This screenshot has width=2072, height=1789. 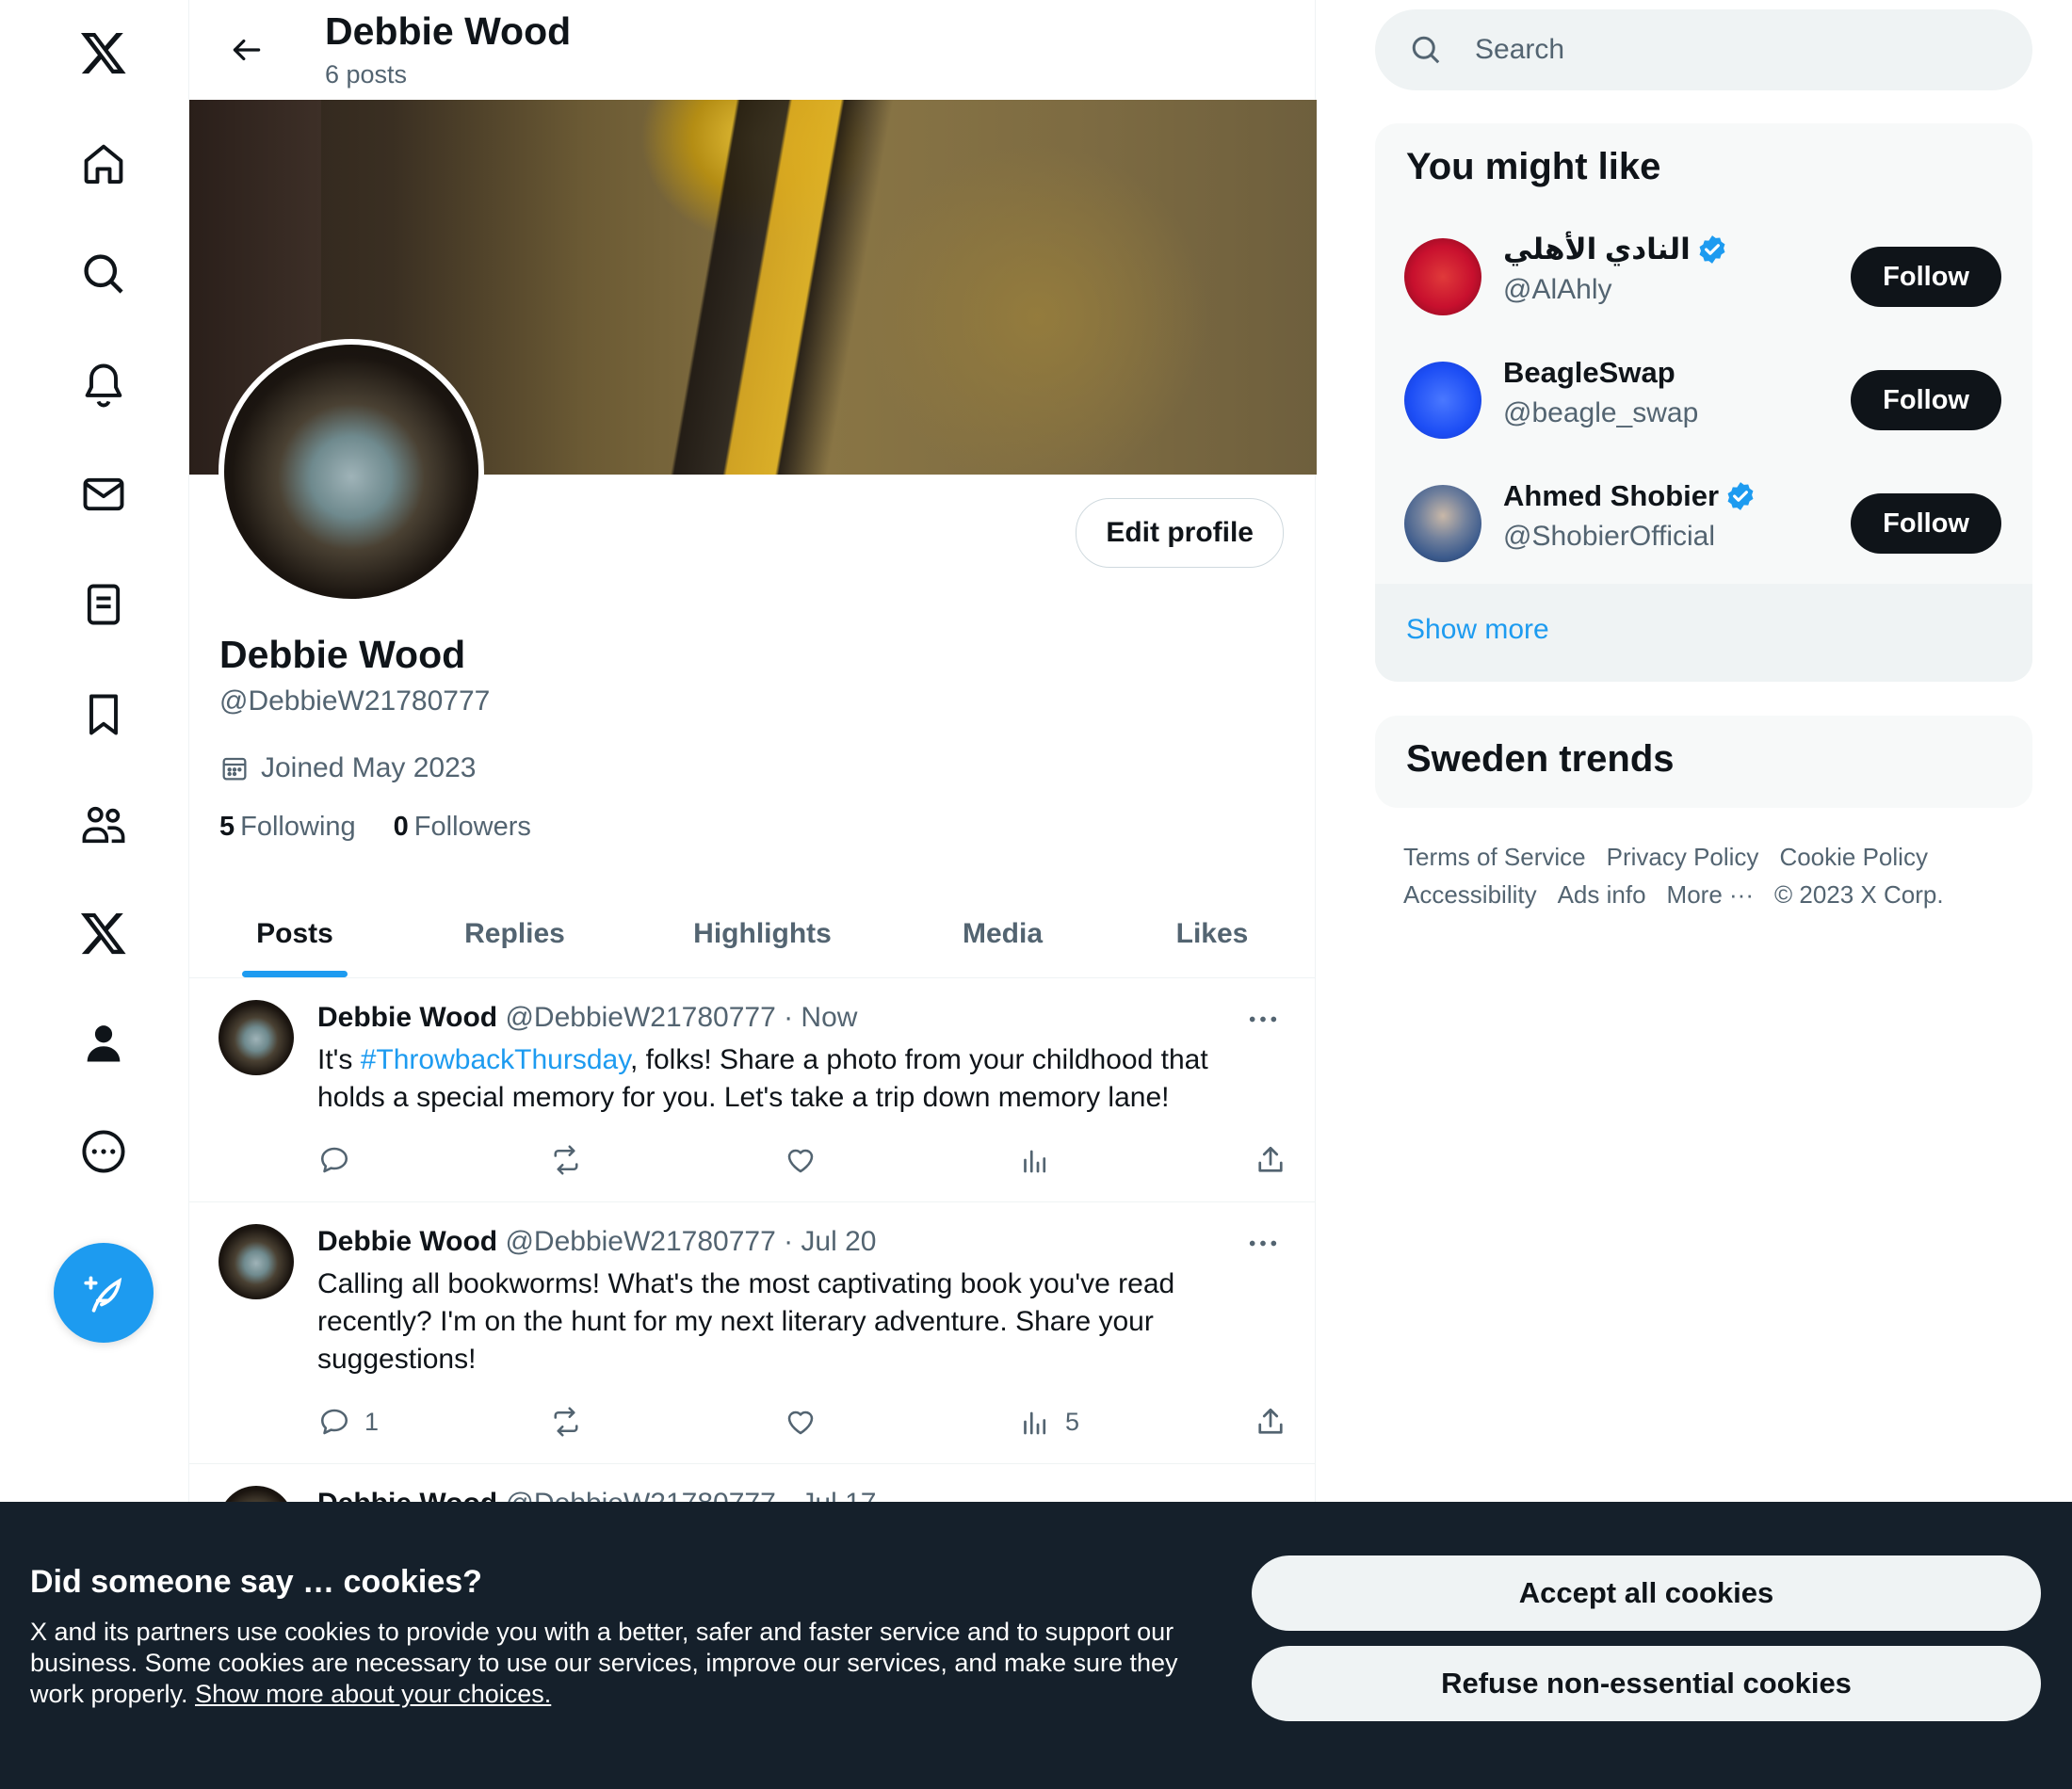 I want to click on verified-badge-icon, so click(x=1740, y=496).